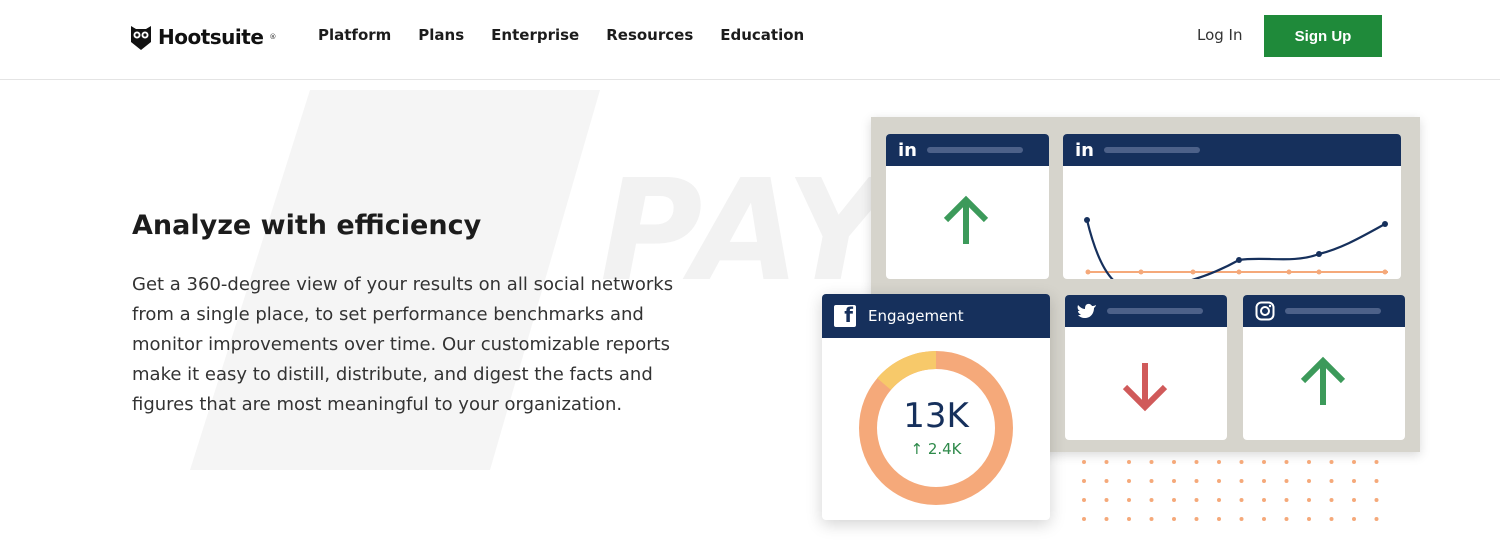 This screenshot has width=1500, height=550. Describe the element at coordinates (211, 37) in the screenshot. I see `logo-text: Hootsuite` at that location.